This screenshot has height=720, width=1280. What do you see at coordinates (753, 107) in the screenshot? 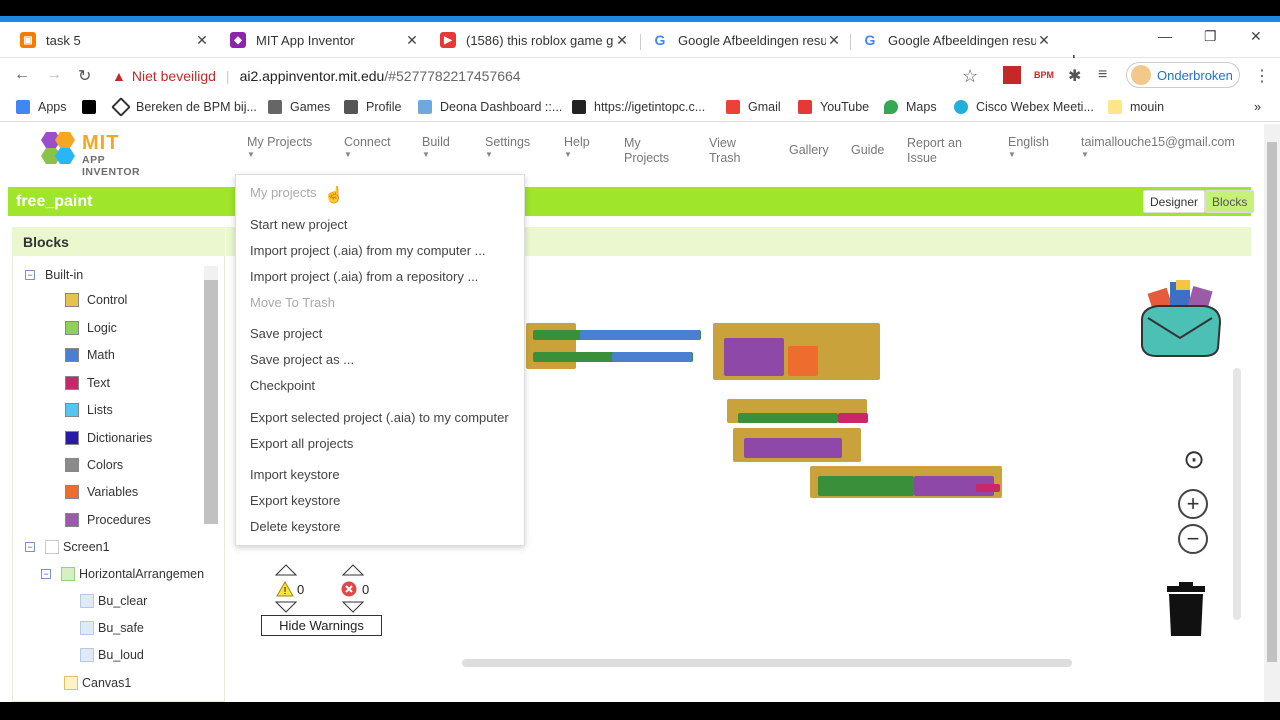
I see `bookmark-gmail: Gmail` at bounding box center [753, 107].